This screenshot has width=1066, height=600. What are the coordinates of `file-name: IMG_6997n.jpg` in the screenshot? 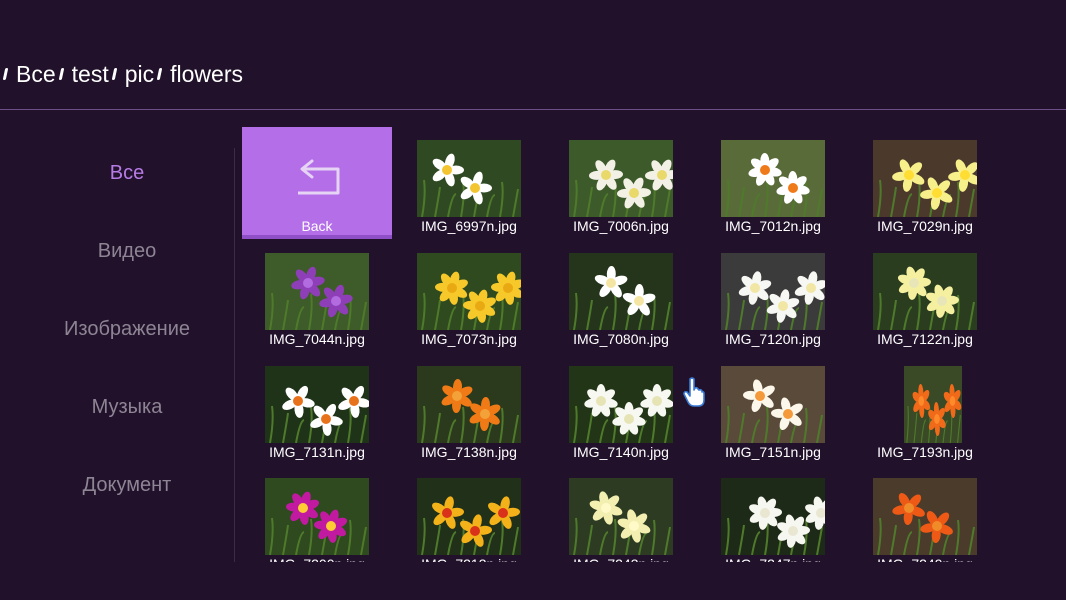 It's located at (469, 226).